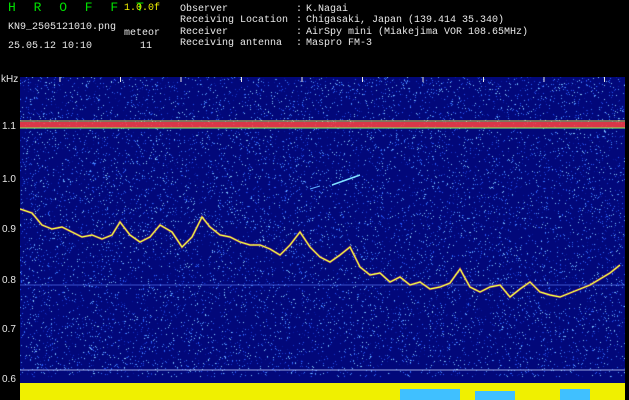 The height and width of the screenshot is (400, 629). What do you see at coordinates (9, 126) in the screenshot?
I see `y-tick-label: 1.1` at bounding box center [9, 126].